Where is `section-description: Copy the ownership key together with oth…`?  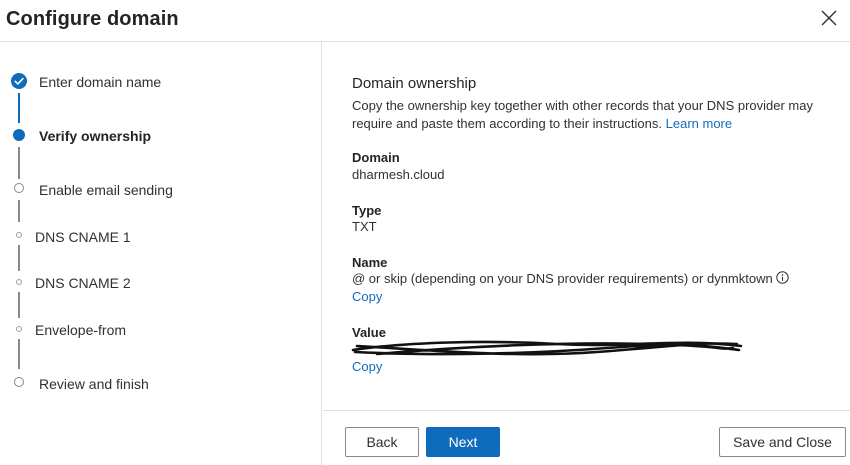 section-description: Copy the ownership key together with oth… is located at coordinates (592, 115).